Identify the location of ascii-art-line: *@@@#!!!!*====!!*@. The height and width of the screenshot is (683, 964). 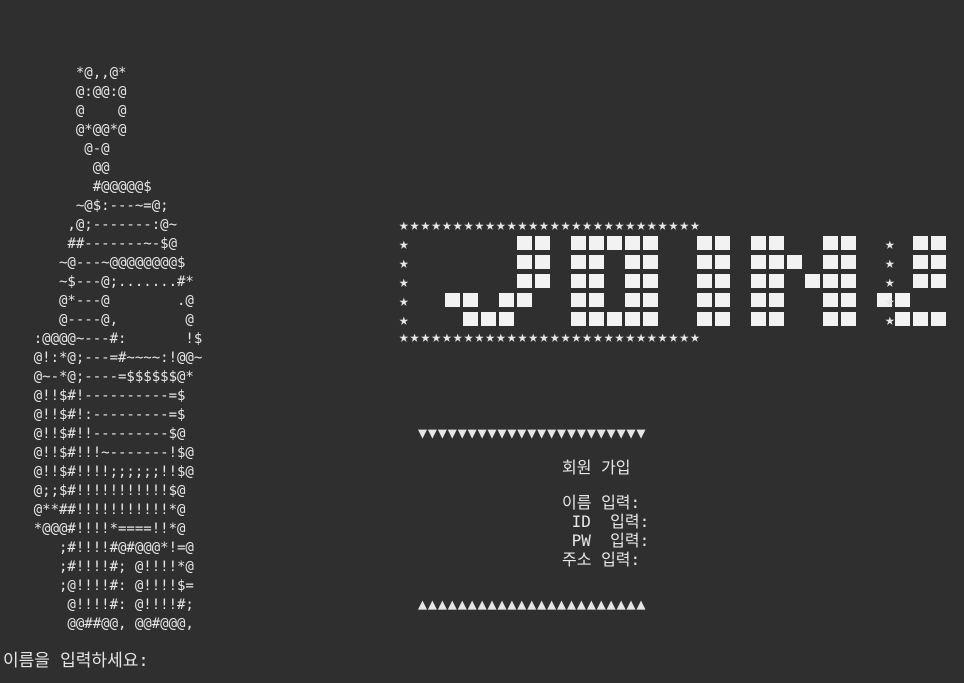
(93, 529).